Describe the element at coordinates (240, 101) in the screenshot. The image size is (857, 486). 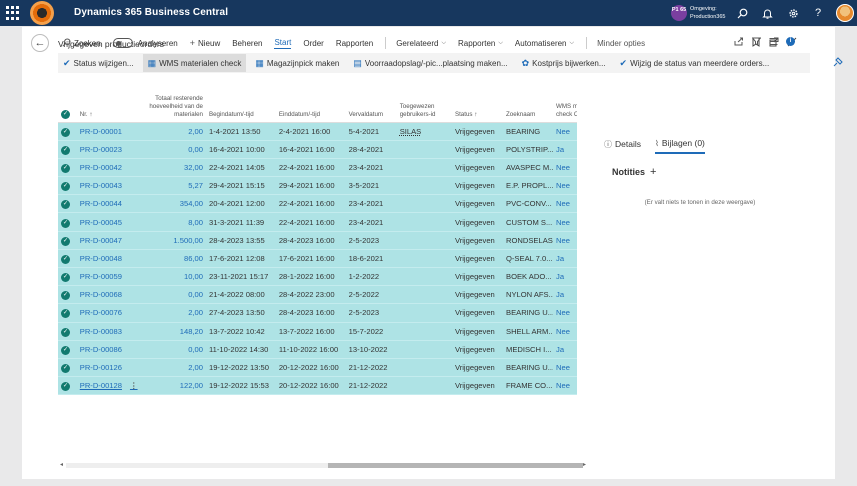
I see `column-header-start: Begindatum/-tijd` at that location.